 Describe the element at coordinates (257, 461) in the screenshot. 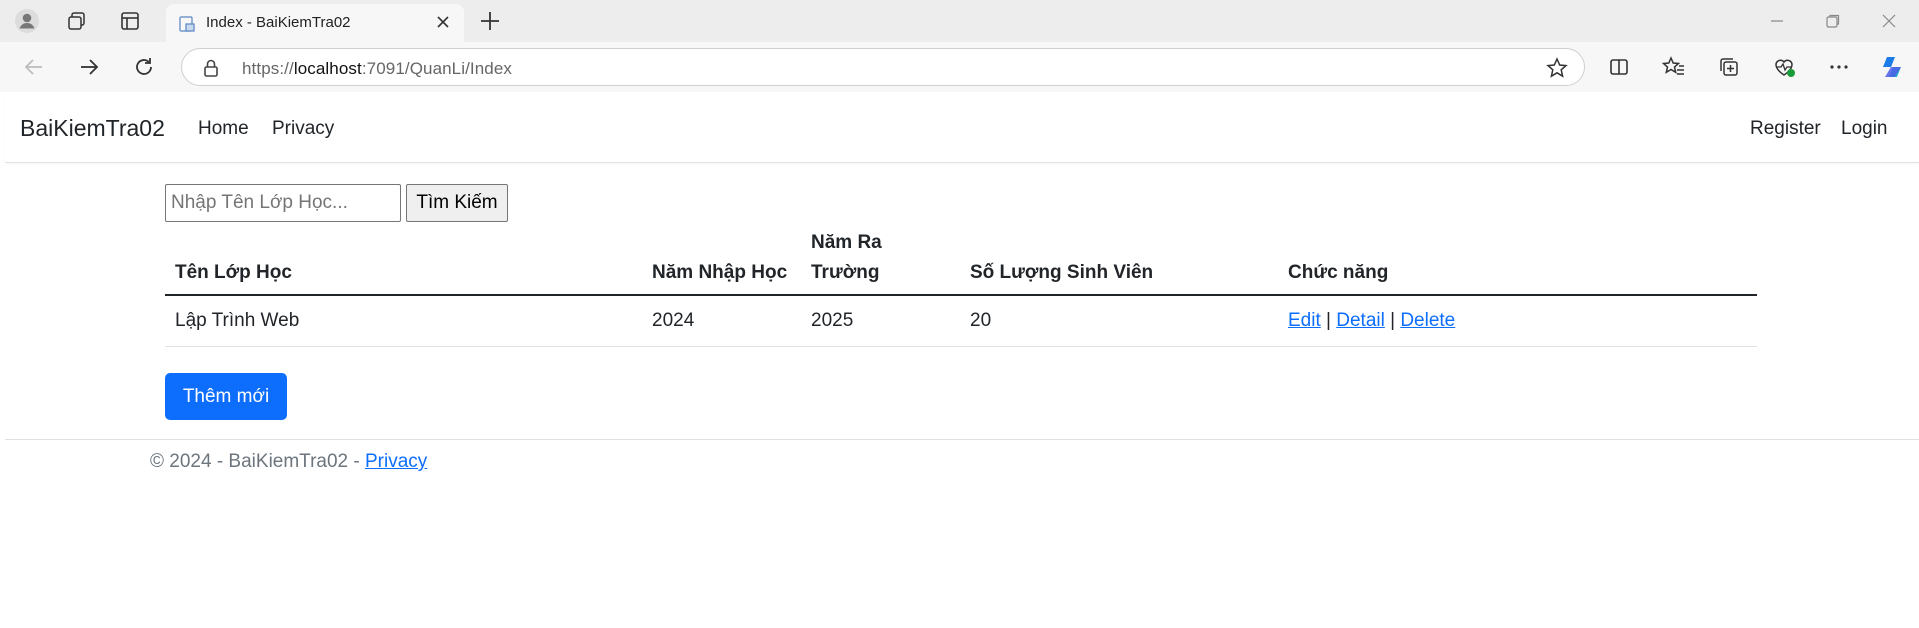

I see `footer-copyright: © 2024 - BaiKiemTra02 -` at that location.